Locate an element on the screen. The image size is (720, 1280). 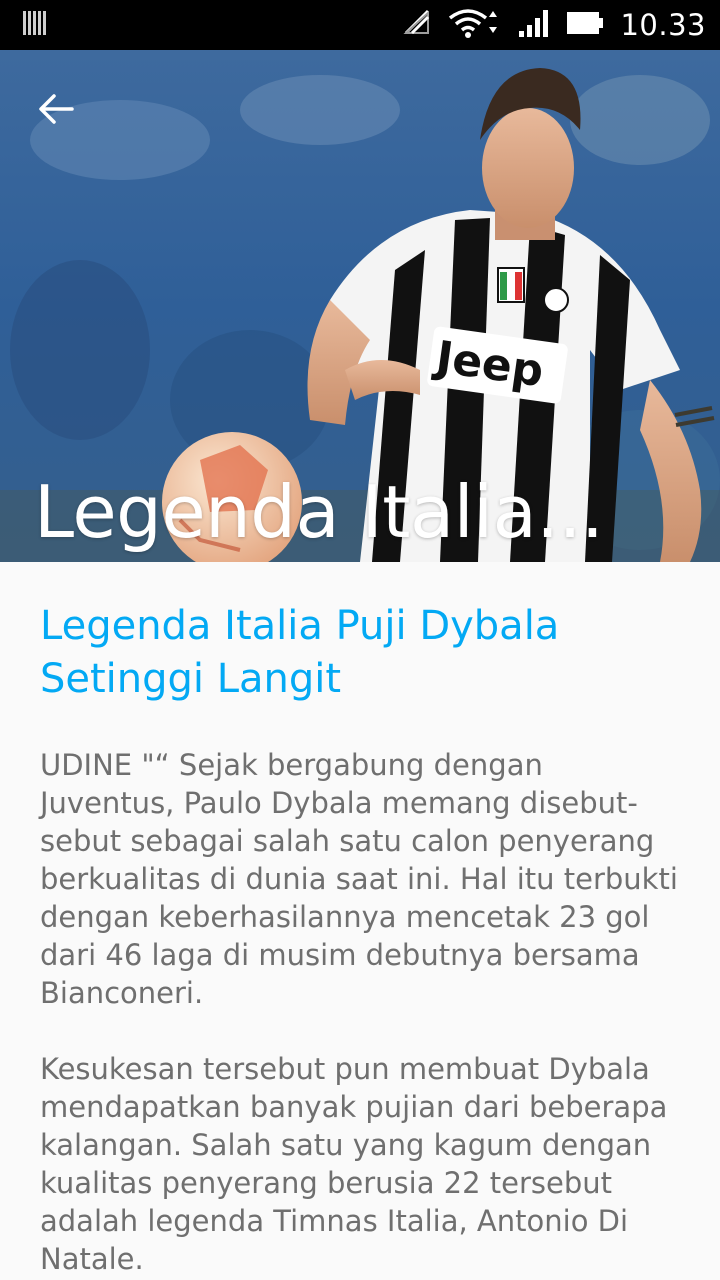
status-right: 10.33 is located at coordinates (554, 25).